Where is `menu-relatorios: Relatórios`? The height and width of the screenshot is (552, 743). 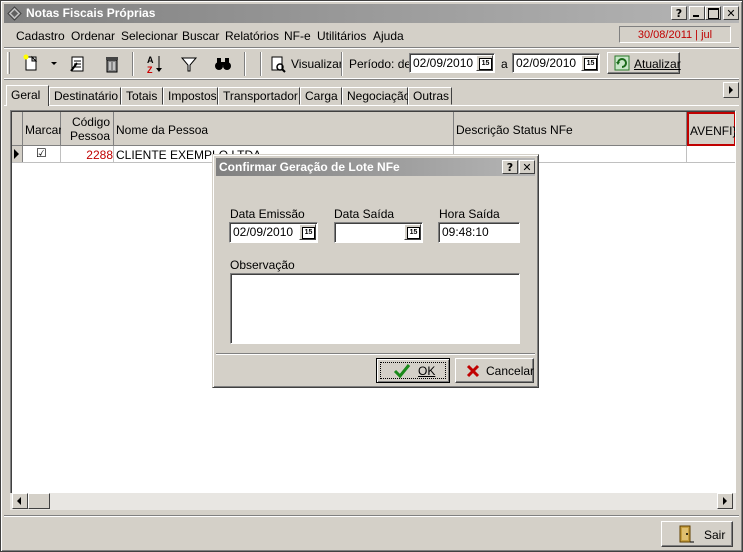 menu-relatorios: Relatórios is located at coordinates (252, 36).